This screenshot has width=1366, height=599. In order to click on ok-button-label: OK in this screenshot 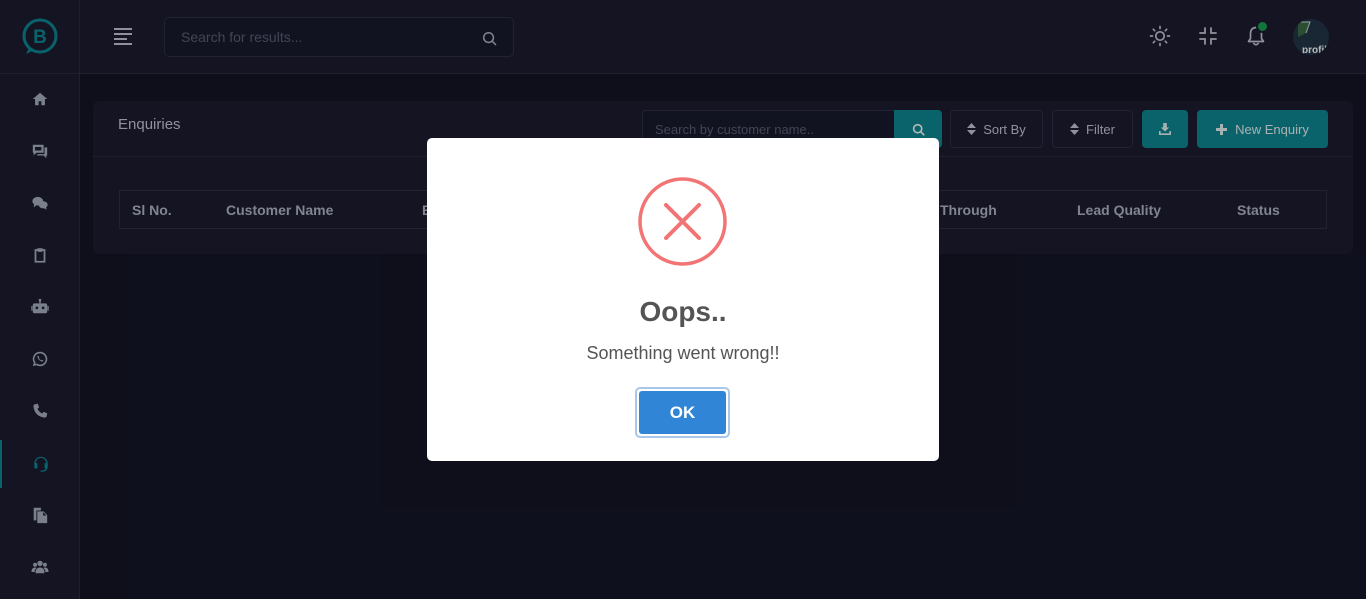, I will do `click(682, 412)`.